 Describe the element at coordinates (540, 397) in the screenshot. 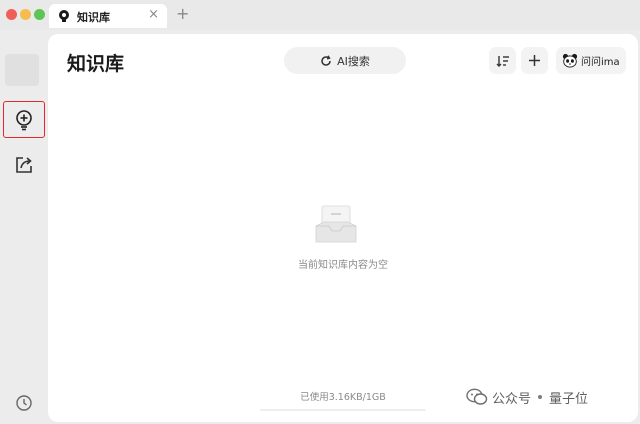

I see `watermark-separator` at that location.